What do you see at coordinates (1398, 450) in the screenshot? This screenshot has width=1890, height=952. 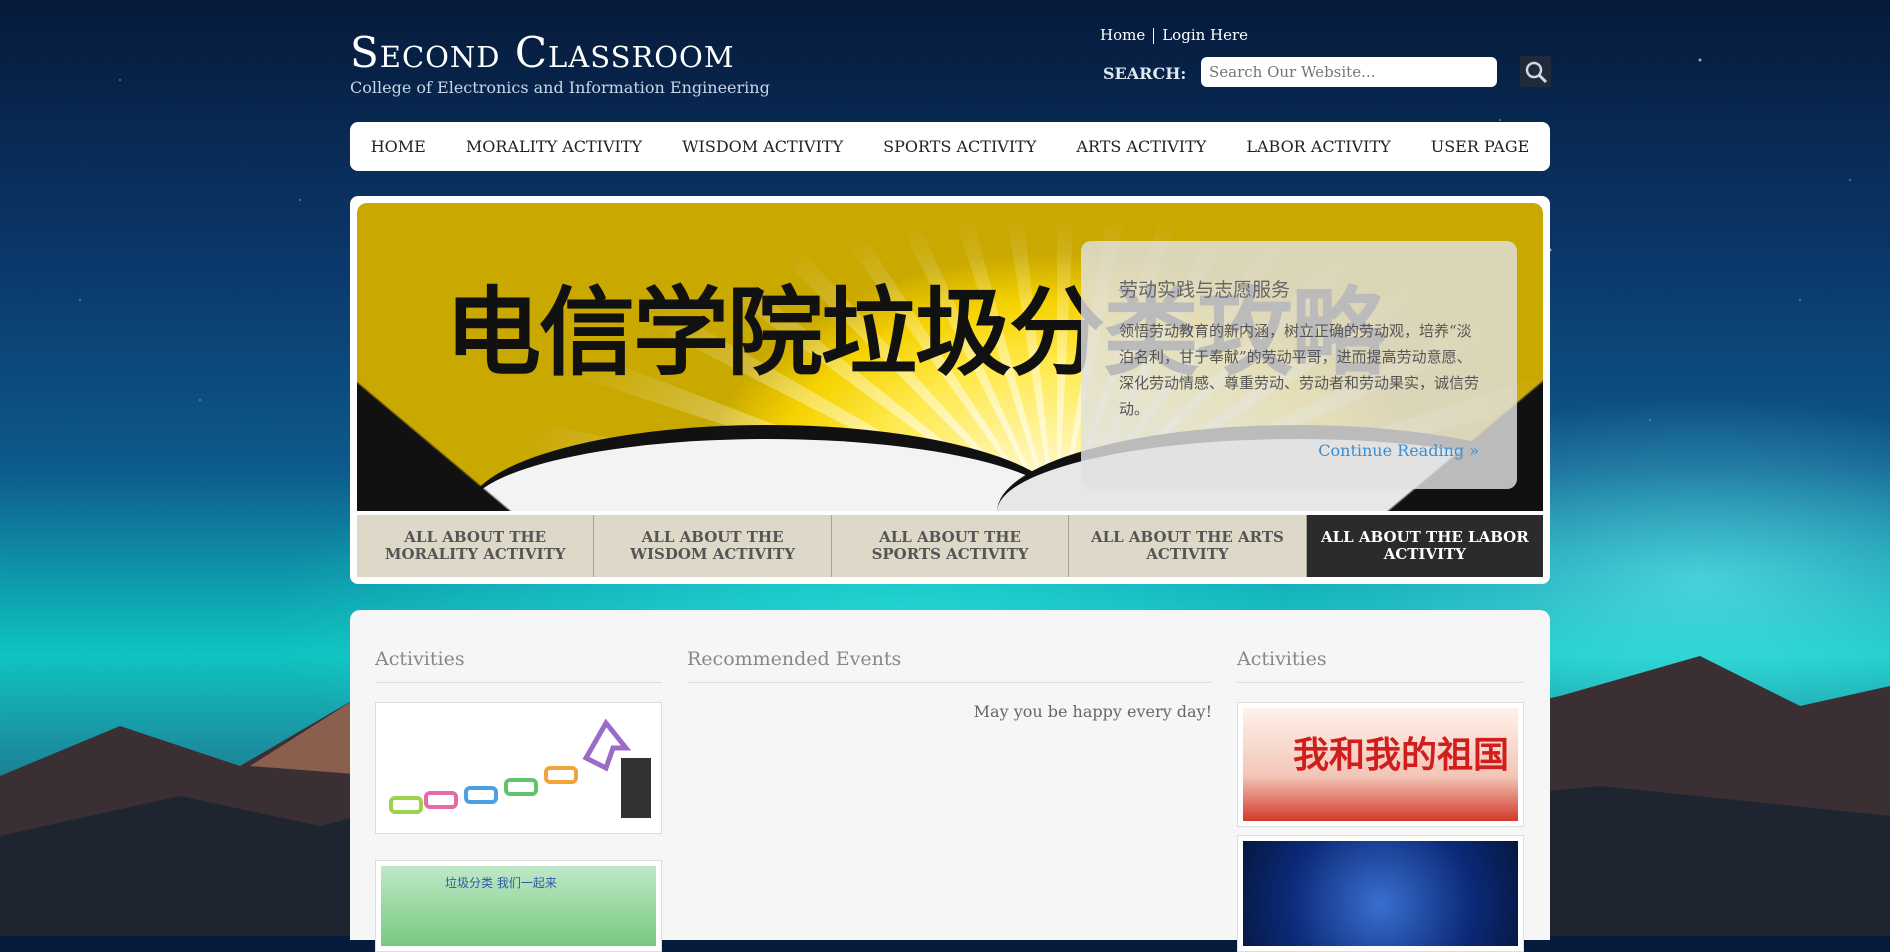 I see `continue-reading-link: Continue Reading »` at bounding box center [1398, 450].